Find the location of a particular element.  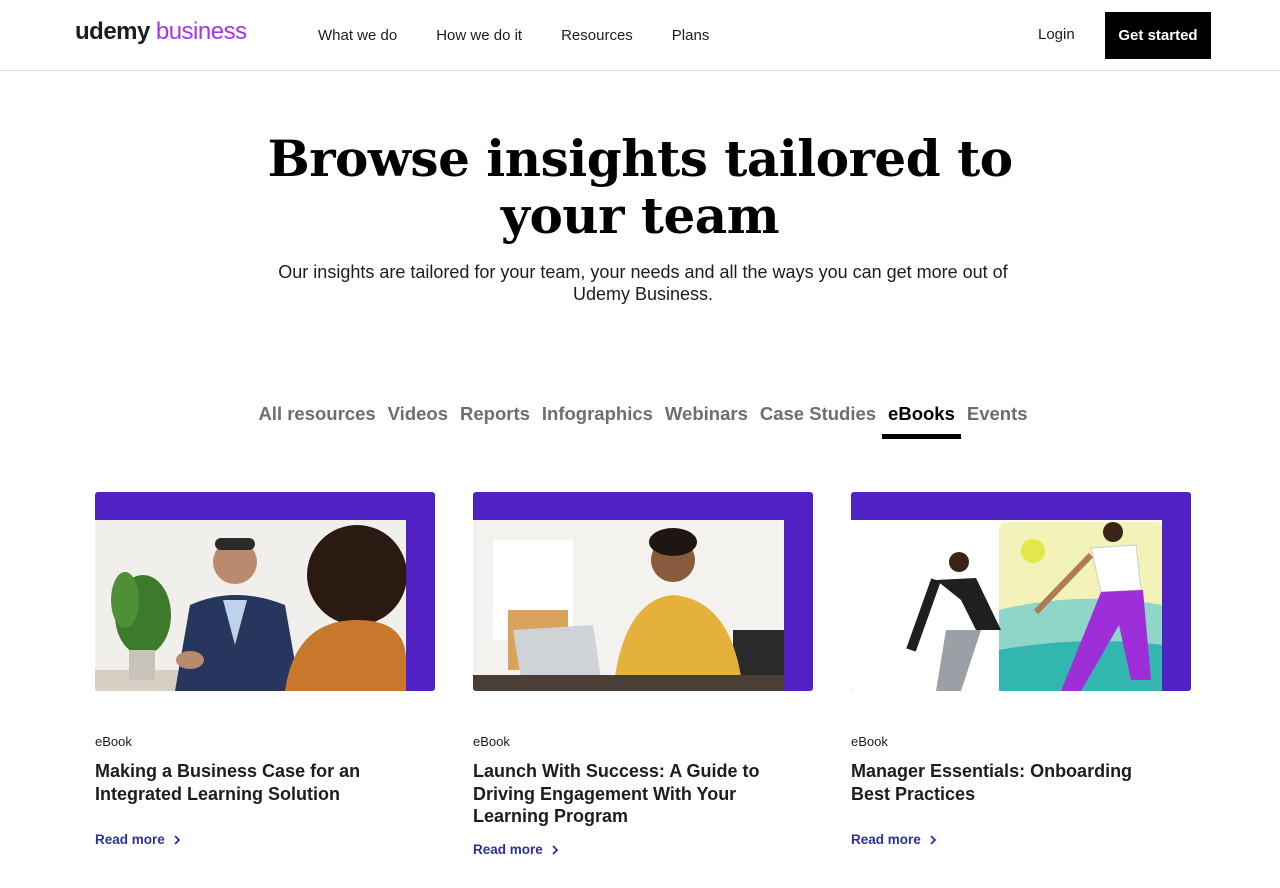

tab-events: Events is located at coordinates (997, 419).